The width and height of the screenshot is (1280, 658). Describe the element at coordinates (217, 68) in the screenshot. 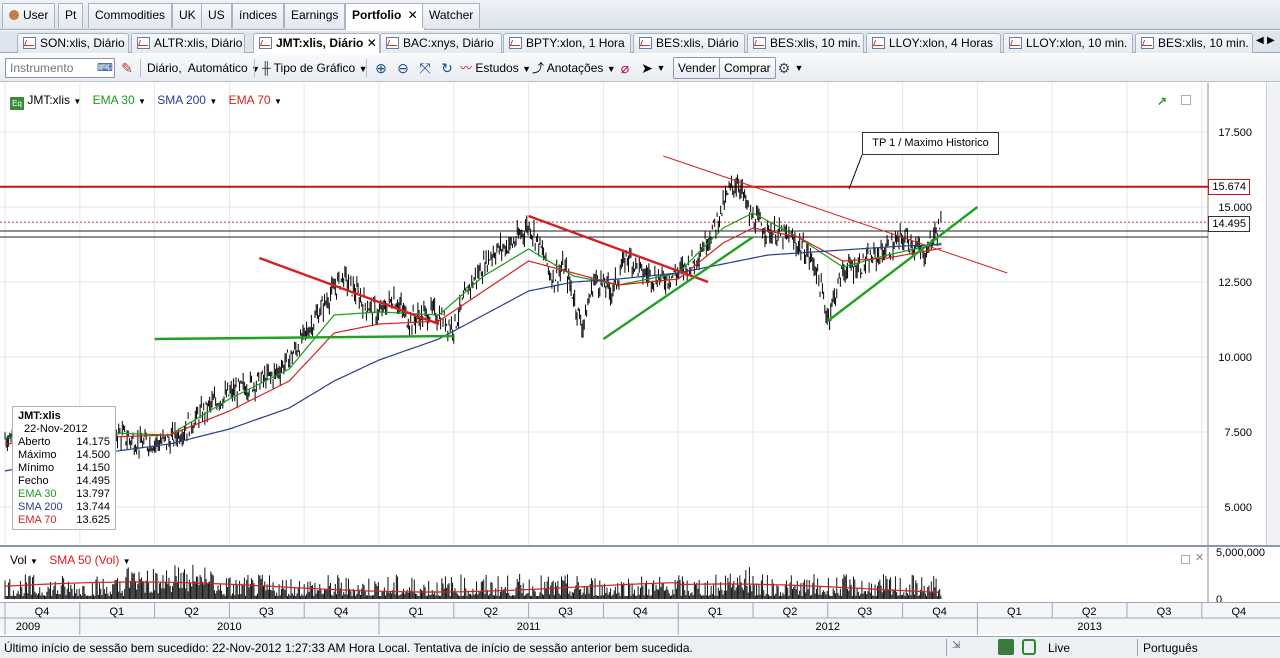

I see `period-mode-label: Automático` at that location.